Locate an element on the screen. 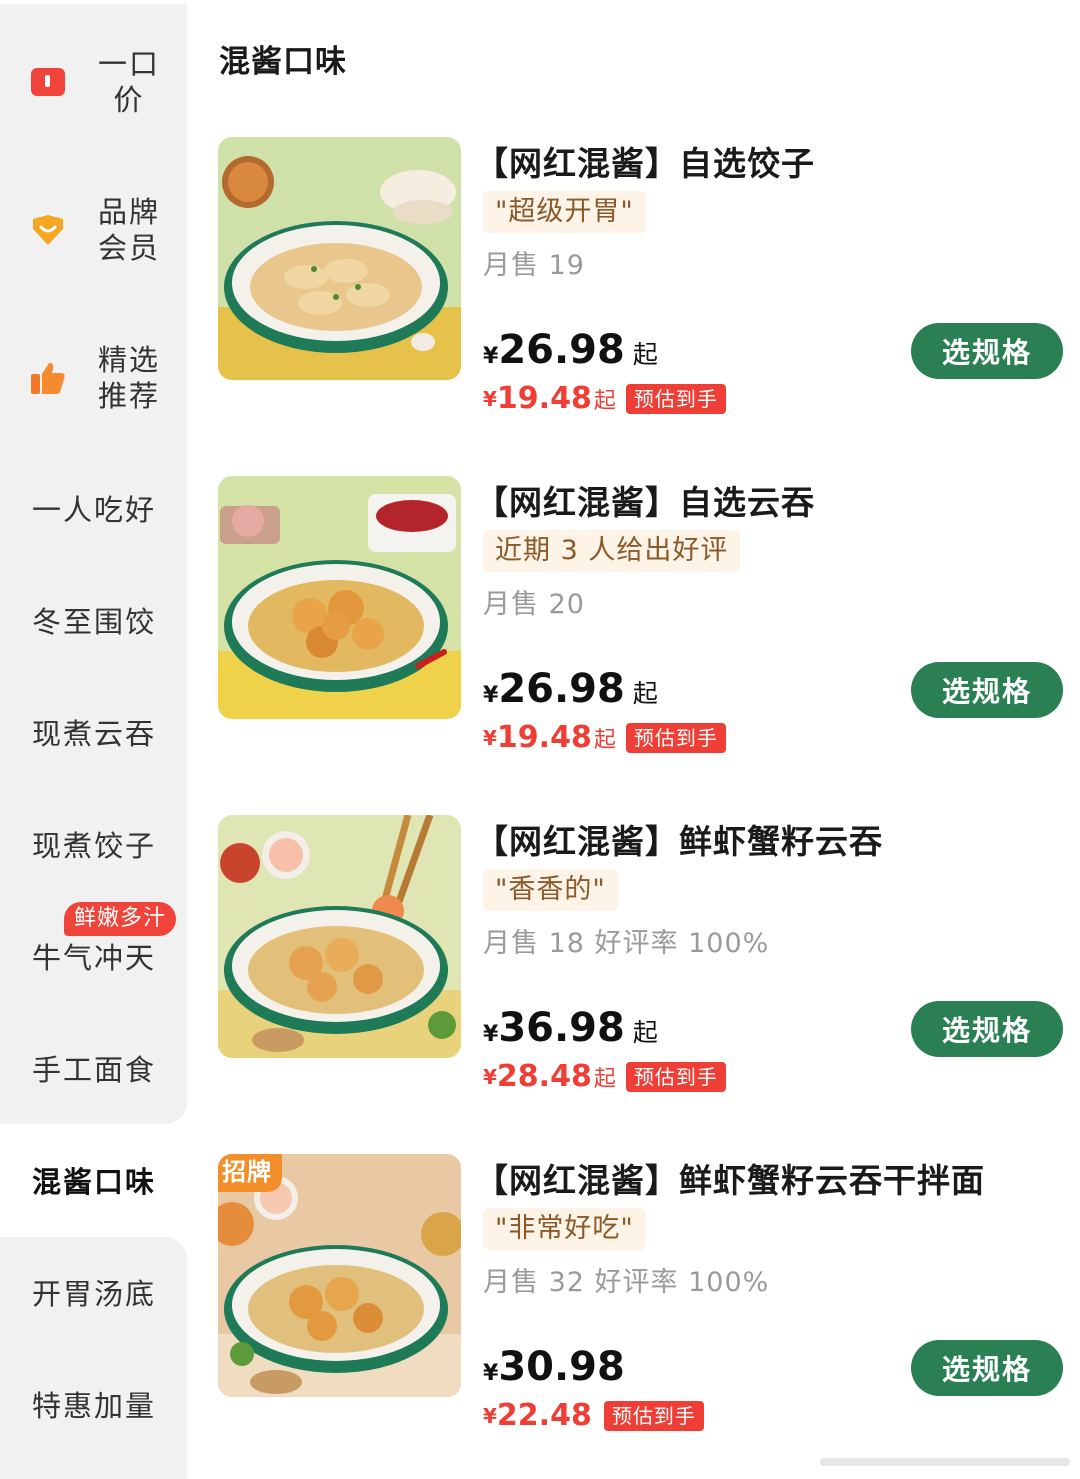  price: ¥ 30.98 is located at coordinates (558, 1367).